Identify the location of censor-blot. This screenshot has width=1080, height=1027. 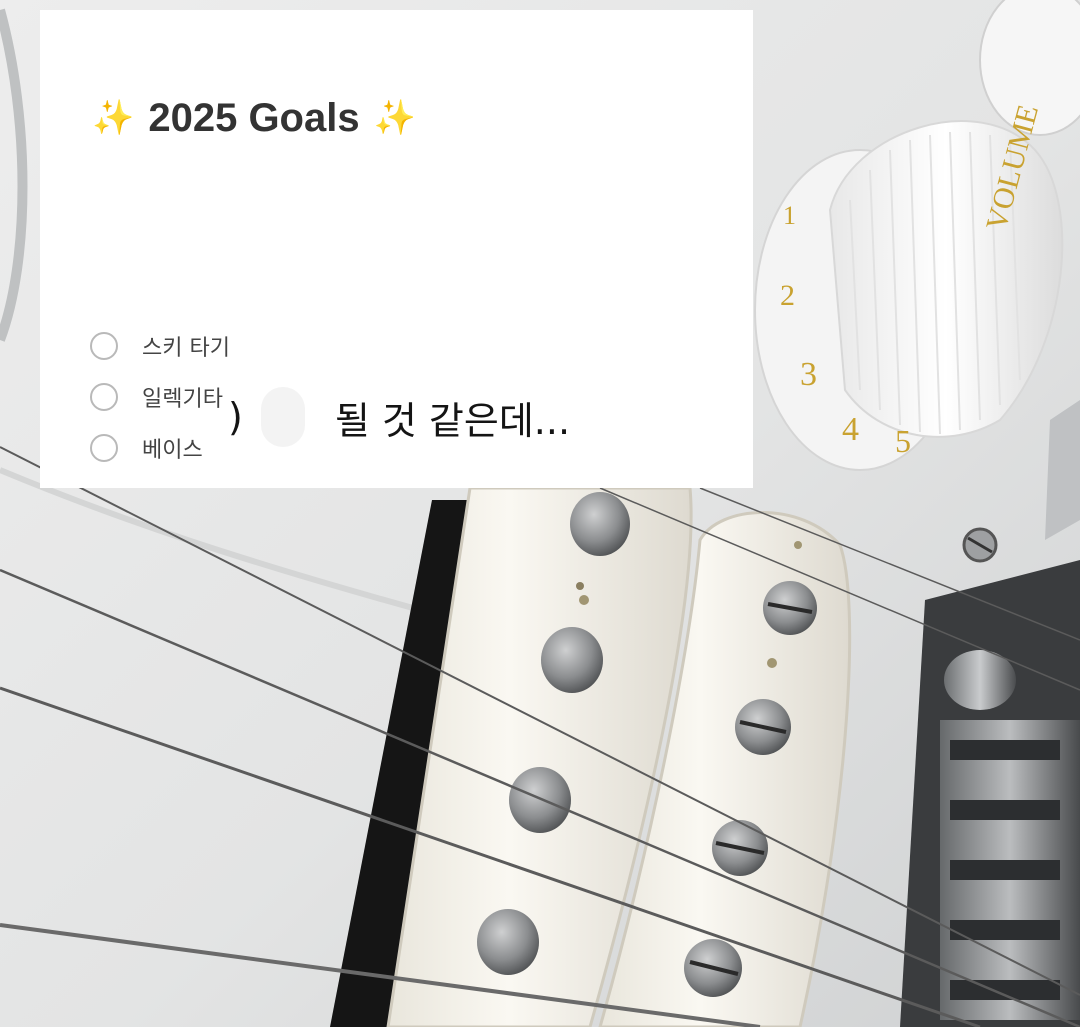
(282, 417).